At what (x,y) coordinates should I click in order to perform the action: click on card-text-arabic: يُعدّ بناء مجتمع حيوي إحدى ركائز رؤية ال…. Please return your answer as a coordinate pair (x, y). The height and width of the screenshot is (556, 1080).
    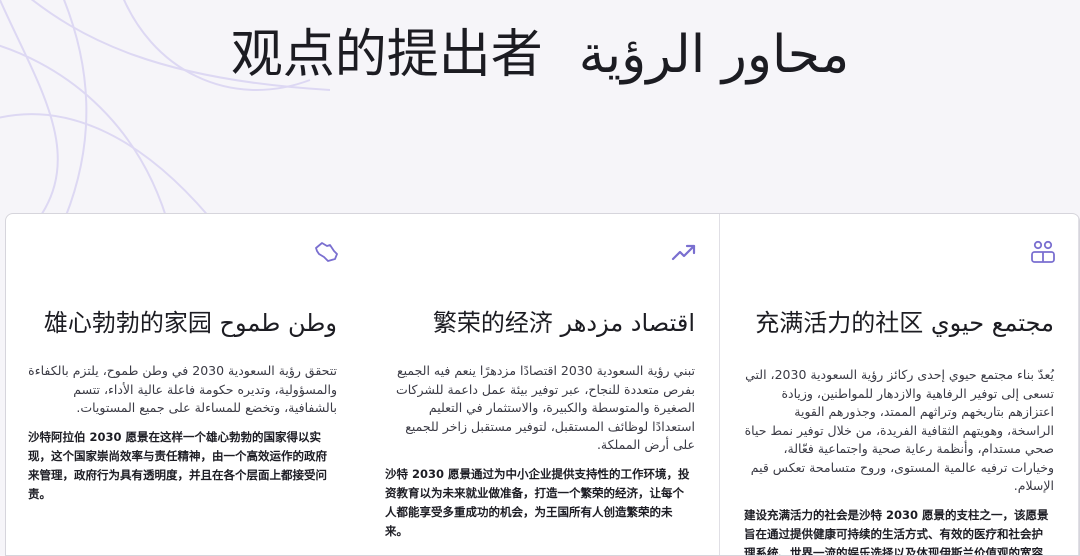
    Looking at the image, I should click on (899, 430).